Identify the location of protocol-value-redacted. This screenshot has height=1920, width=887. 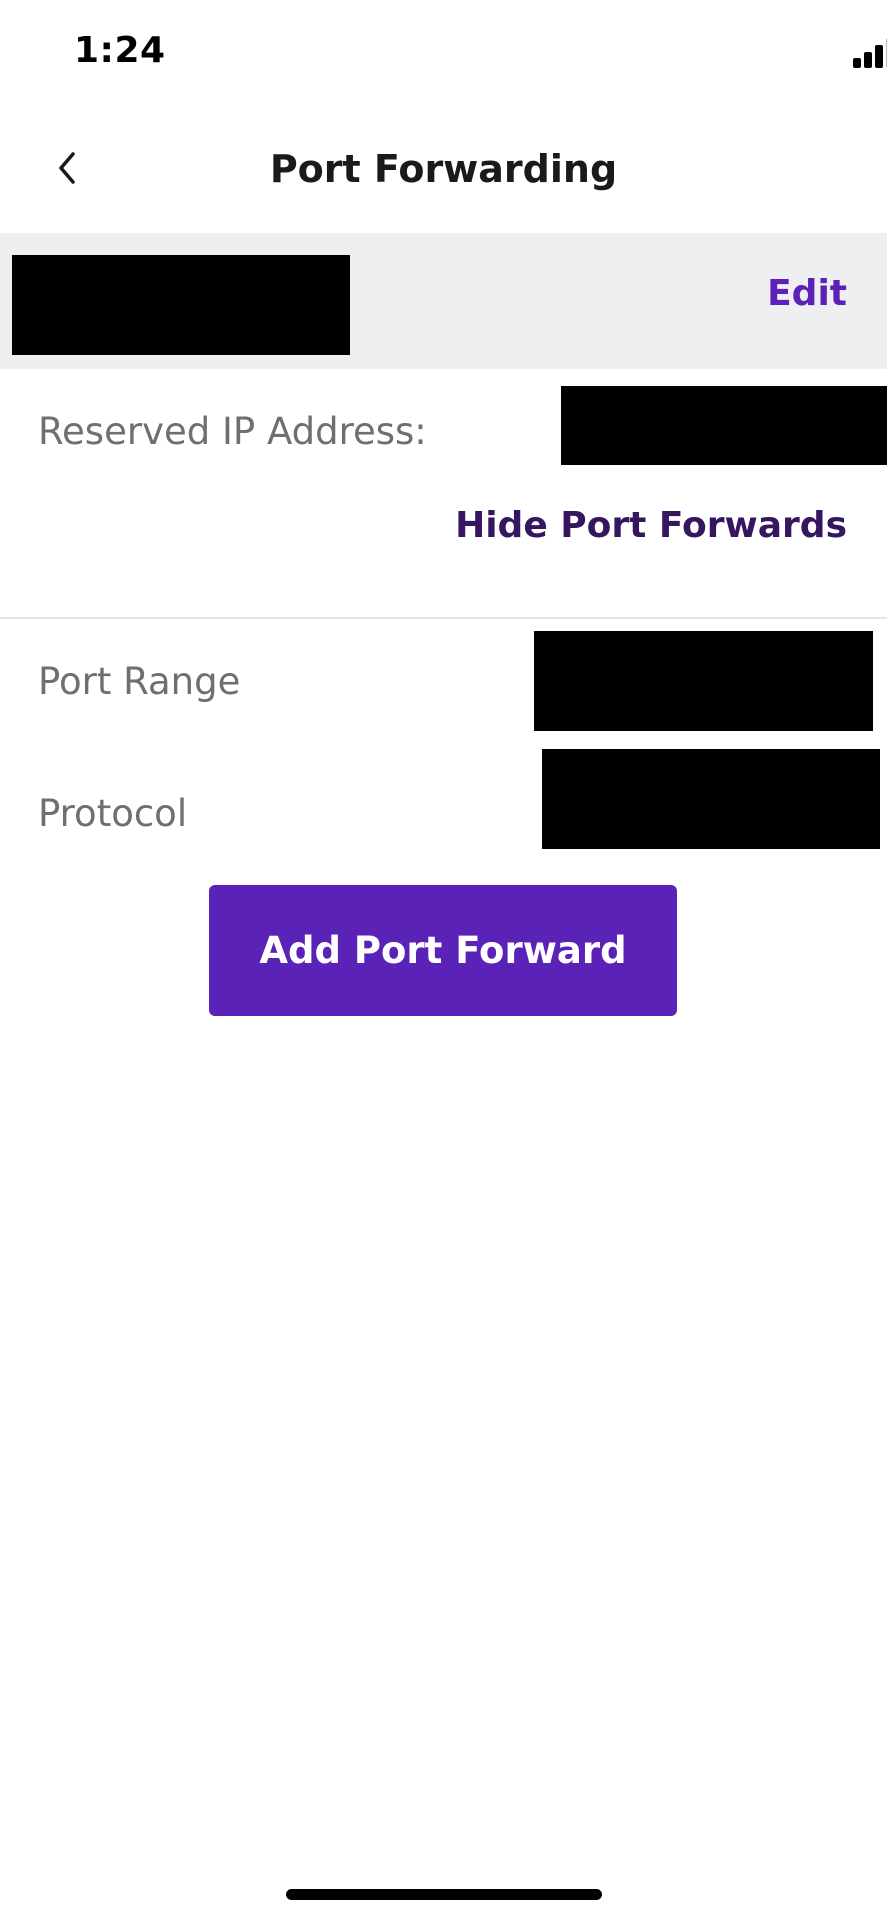
(711, 799).